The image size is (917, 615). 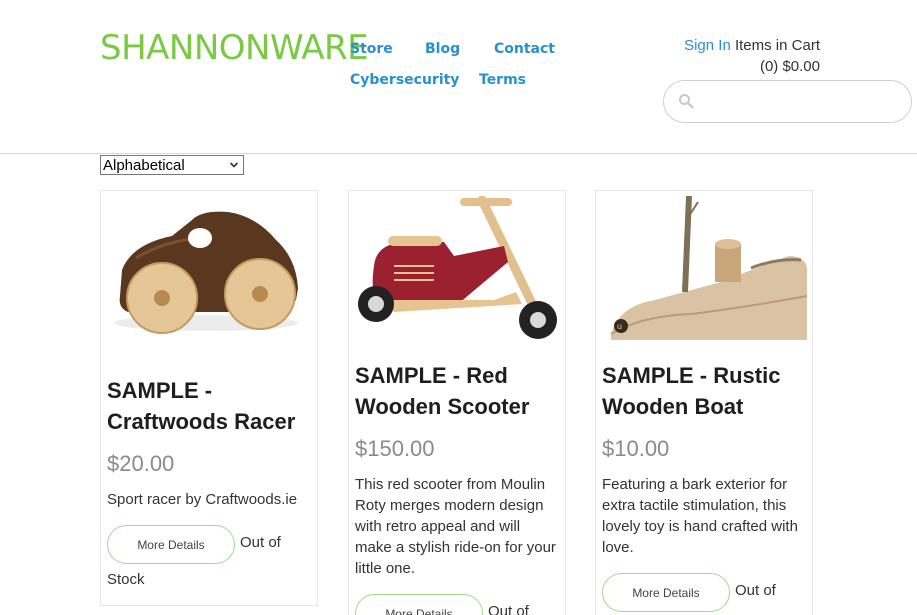 I want to click on product-price: $10.00, so click(x=636, y=448).